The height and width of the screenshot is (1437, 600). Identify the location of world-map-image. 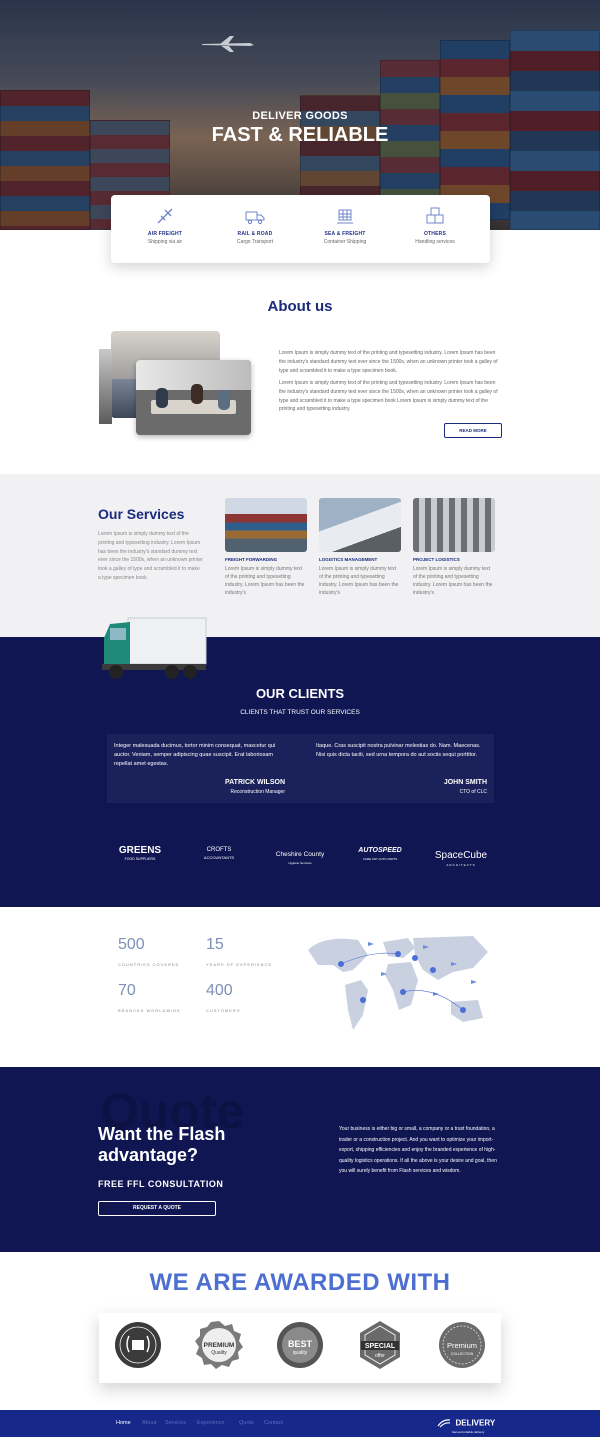
(398, 983).